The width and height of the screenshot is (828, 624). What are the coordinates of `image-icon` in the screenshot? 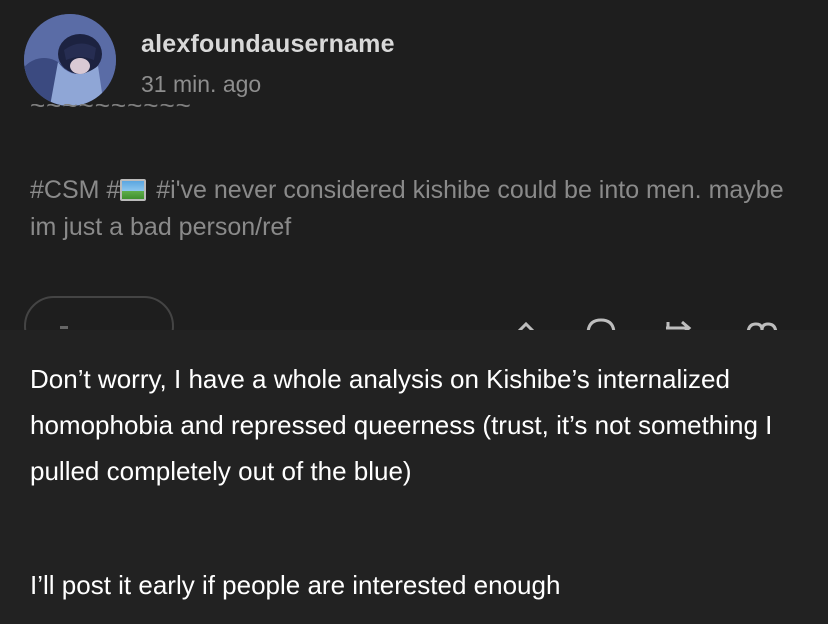 It's located at (133, 190).